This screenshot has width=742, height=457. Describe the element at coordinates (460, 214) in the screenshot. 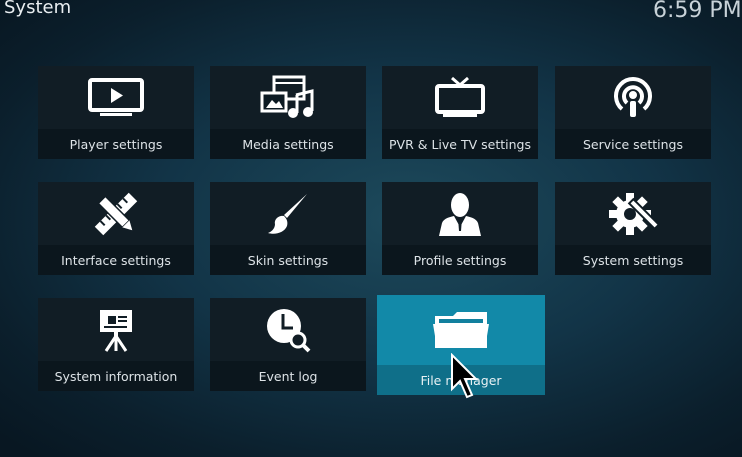

I see `user-icon` at that location.